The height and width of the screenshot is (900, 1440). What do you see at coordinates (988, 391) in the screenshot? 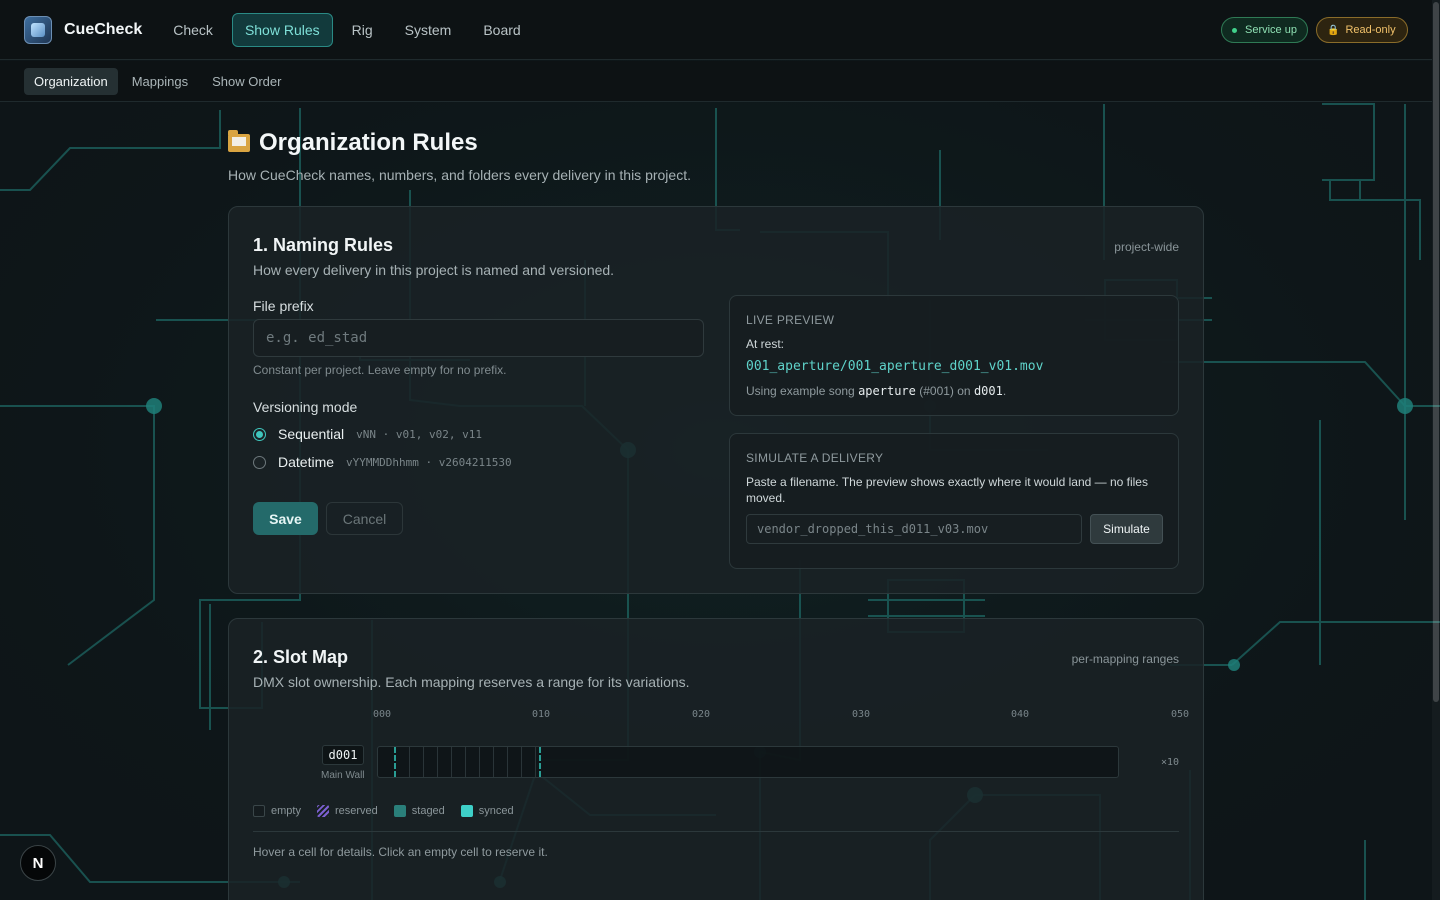
I see `example-device: d001` at bounding box center [988, 391].